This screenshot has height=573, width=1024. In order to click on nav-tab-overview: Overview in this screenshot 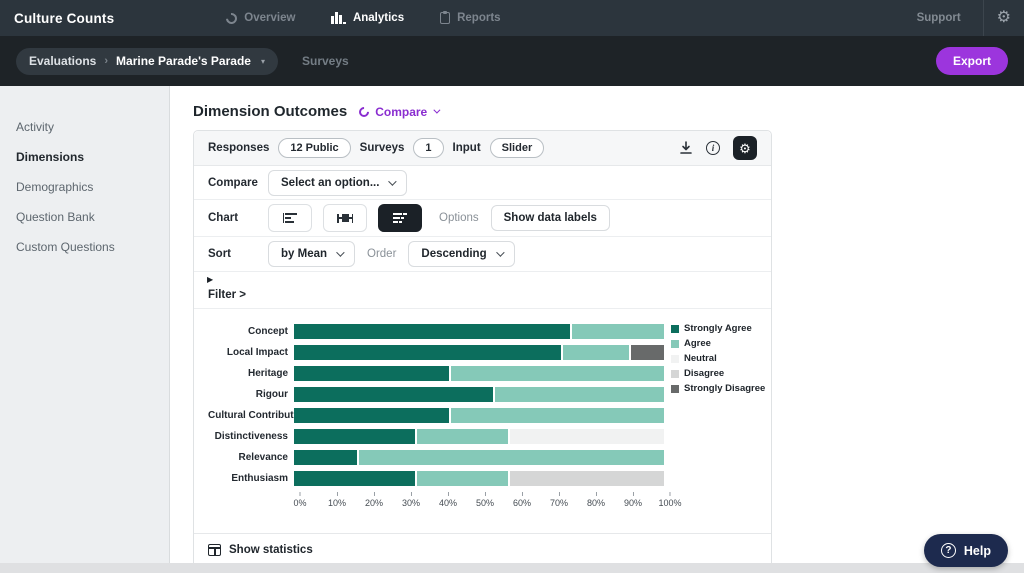, I will do `click(259, 18)`.